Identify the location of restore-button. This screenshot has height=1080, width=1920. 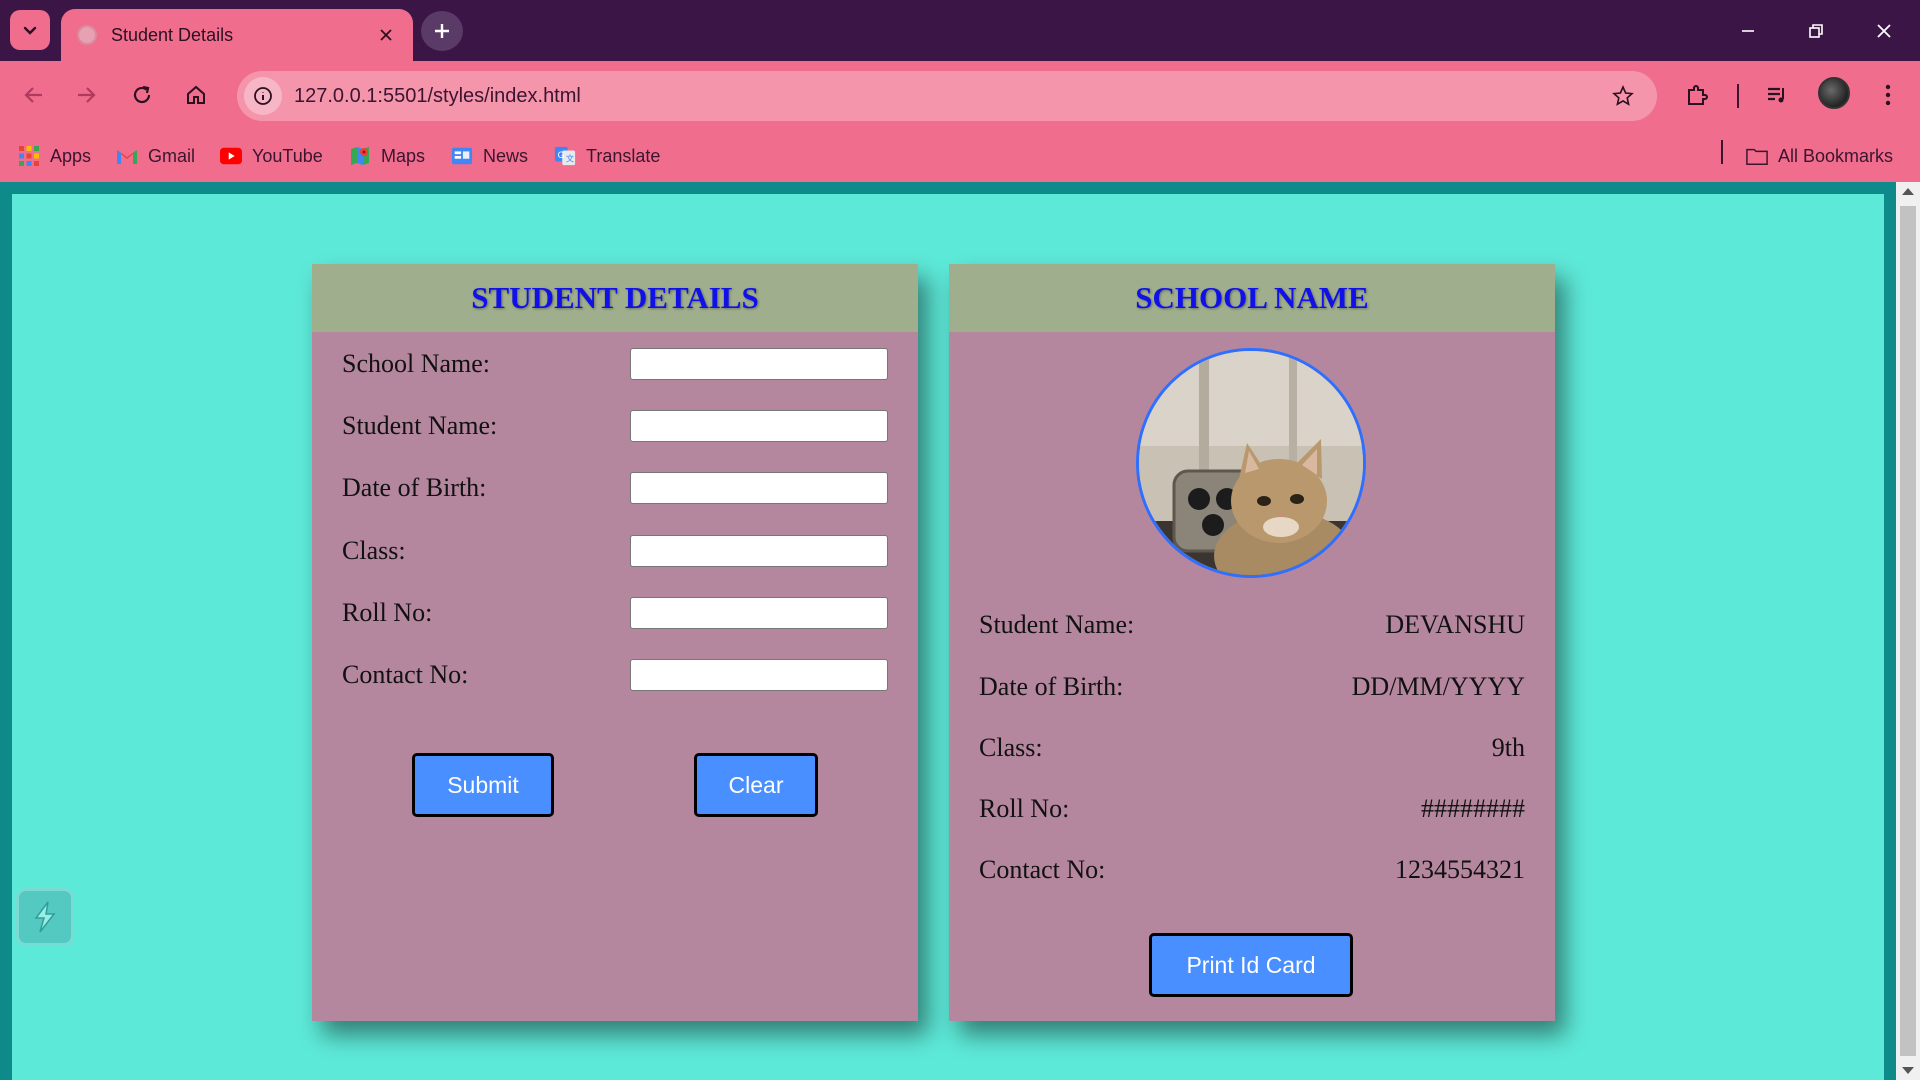
(1816, 30).